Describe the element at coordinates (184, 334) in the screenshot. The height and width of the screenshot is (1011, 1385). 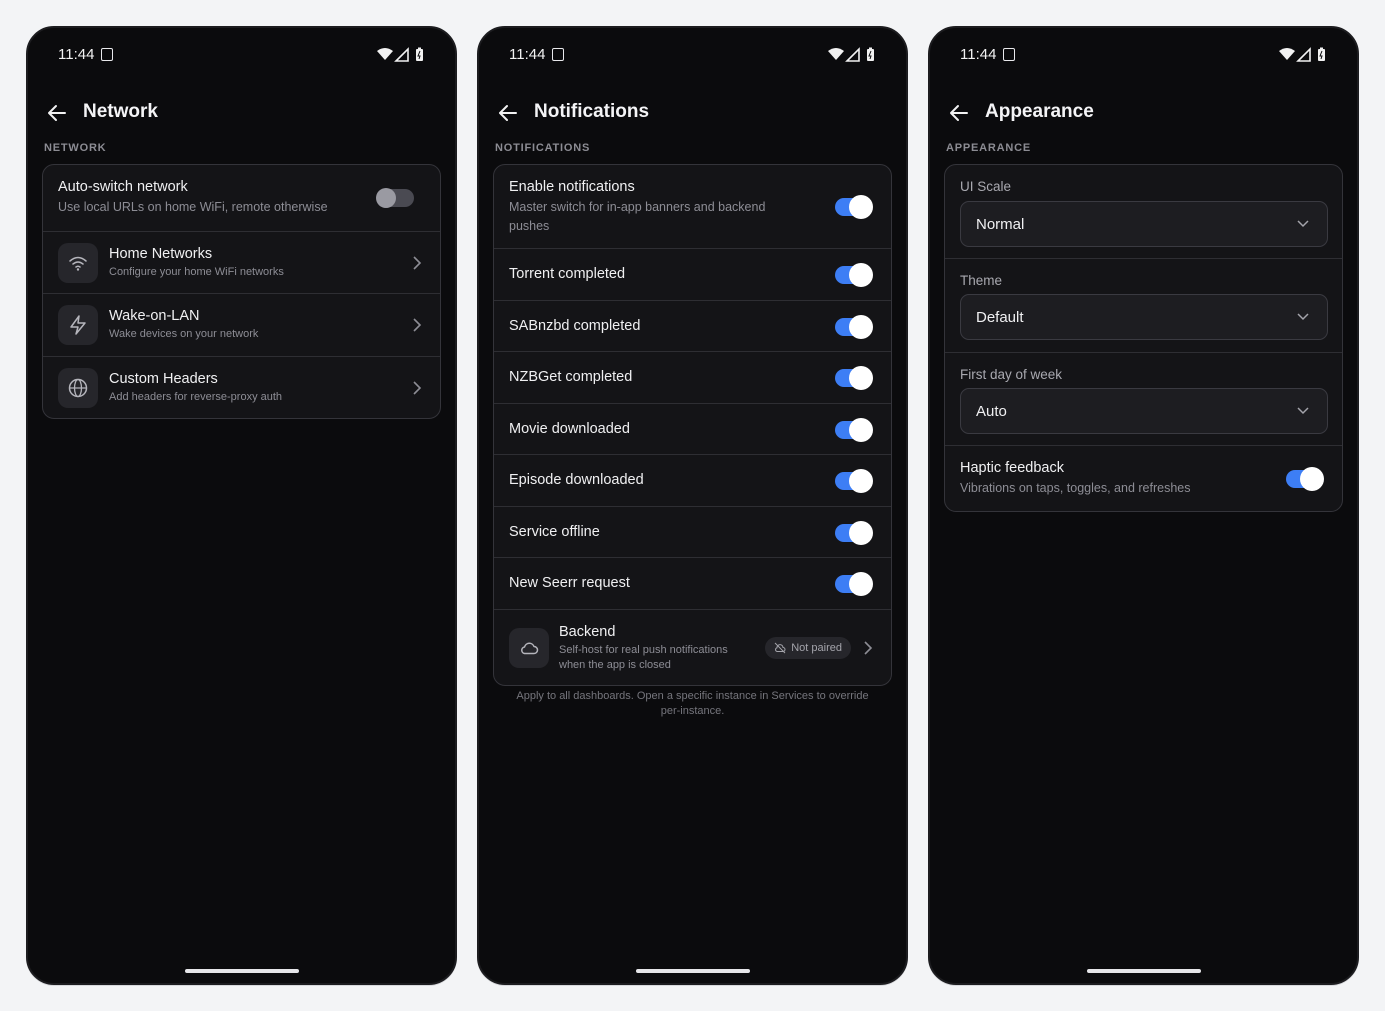
I see `list-item-subtitle: Wake devices on your network` at that location.